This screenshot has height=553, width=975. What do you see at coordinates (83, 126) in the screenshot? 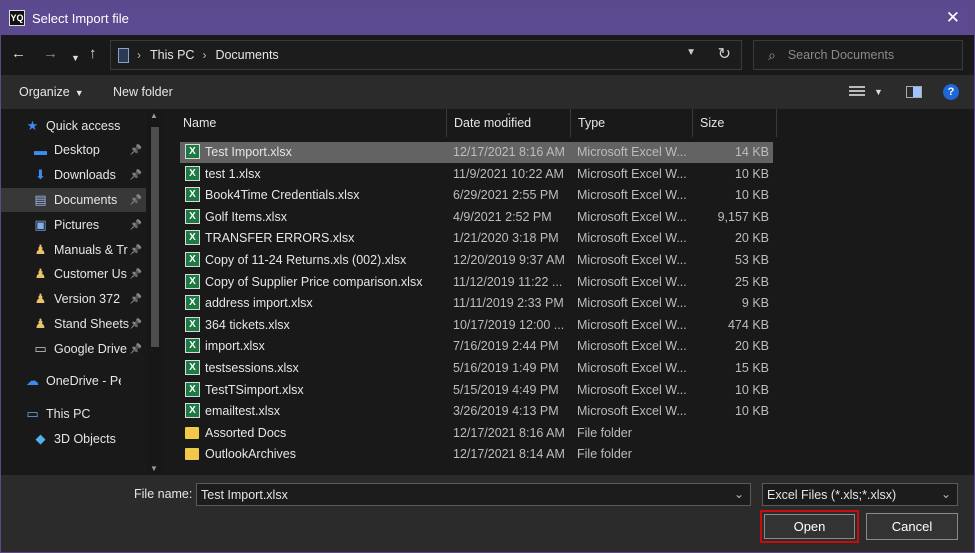
I see `sidebar-item-label: Quick access` at bounding box center [83, 126].